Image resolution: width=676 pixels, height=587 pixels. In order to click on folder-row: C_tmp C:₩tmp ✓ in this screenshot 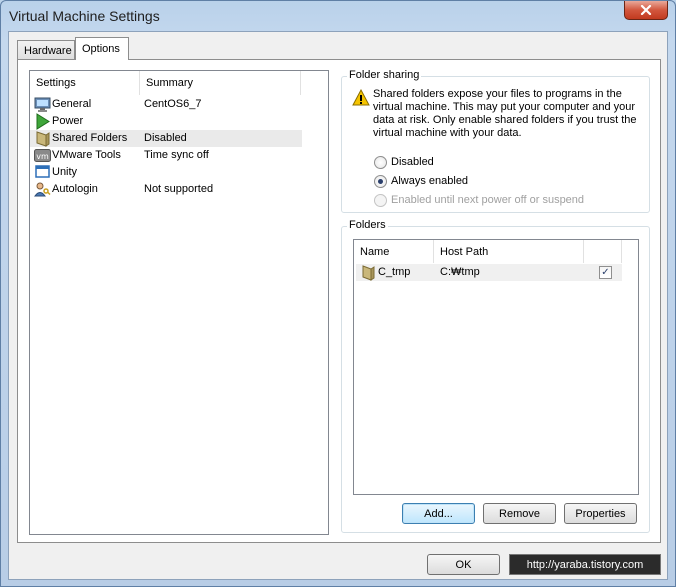, I will do `click(489, 272)`.